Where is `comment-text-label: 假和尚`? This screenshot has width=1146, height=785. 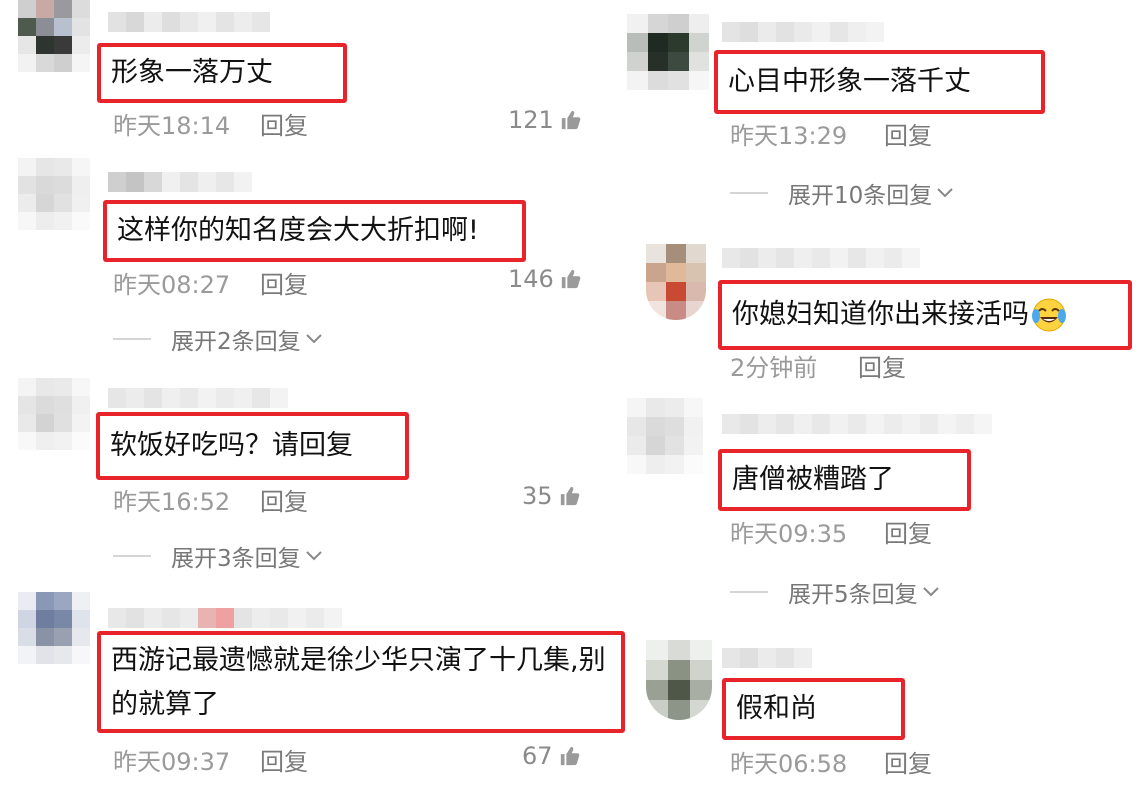
comment-text-label: 假和尚 is located at coordinates (776, 708).